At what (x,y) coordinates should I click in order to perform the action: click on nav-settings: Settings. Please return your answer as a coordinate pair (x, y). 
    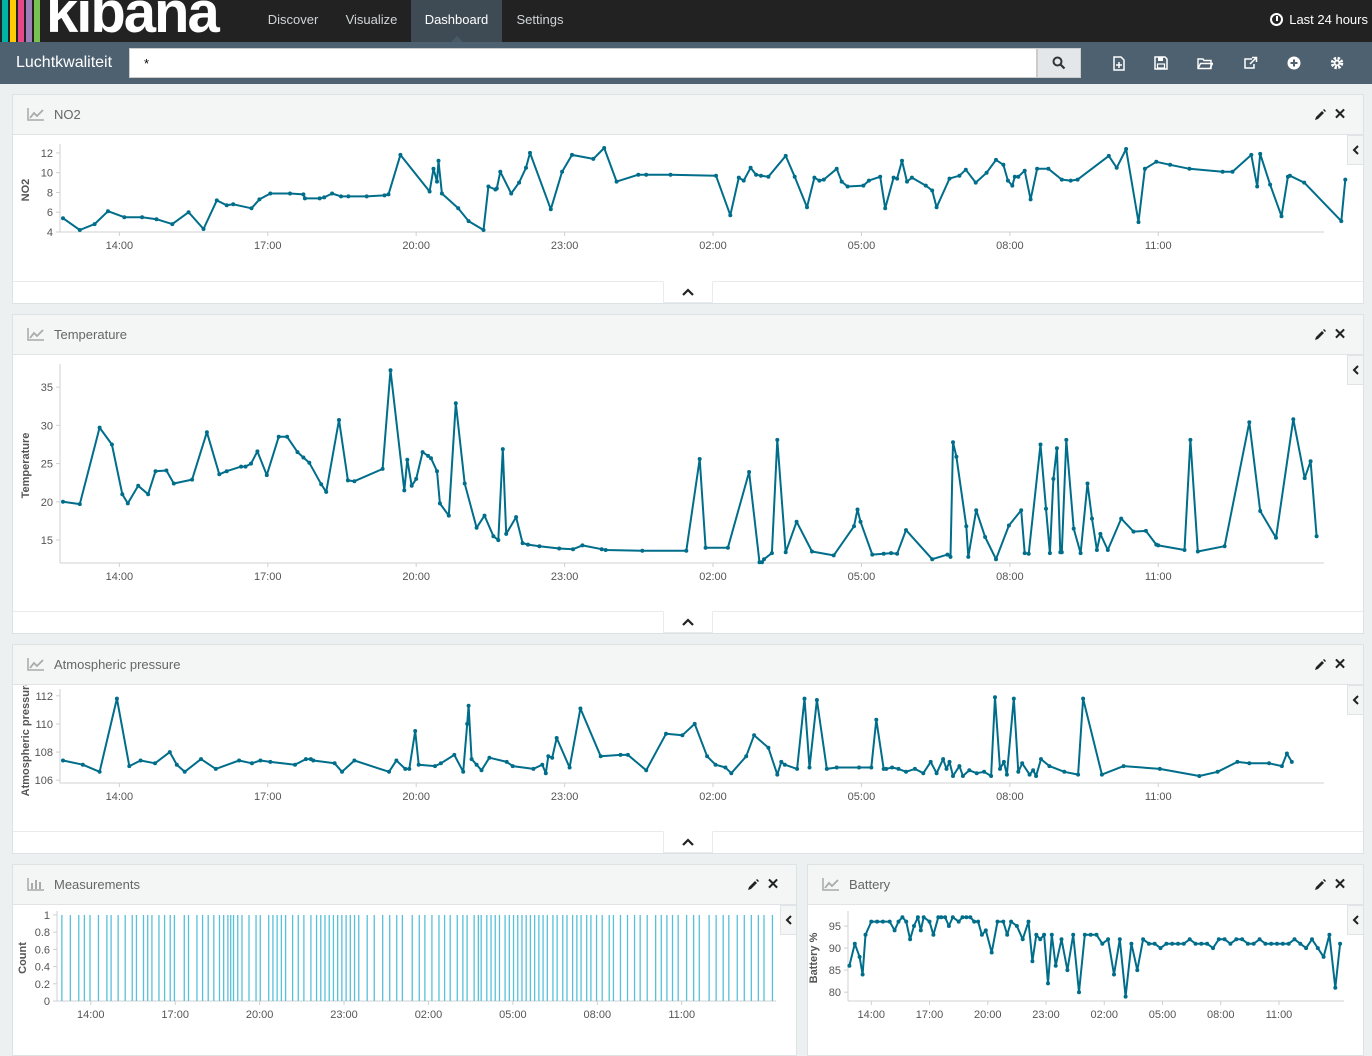
    Looking at the image, I should click on (540, 21).